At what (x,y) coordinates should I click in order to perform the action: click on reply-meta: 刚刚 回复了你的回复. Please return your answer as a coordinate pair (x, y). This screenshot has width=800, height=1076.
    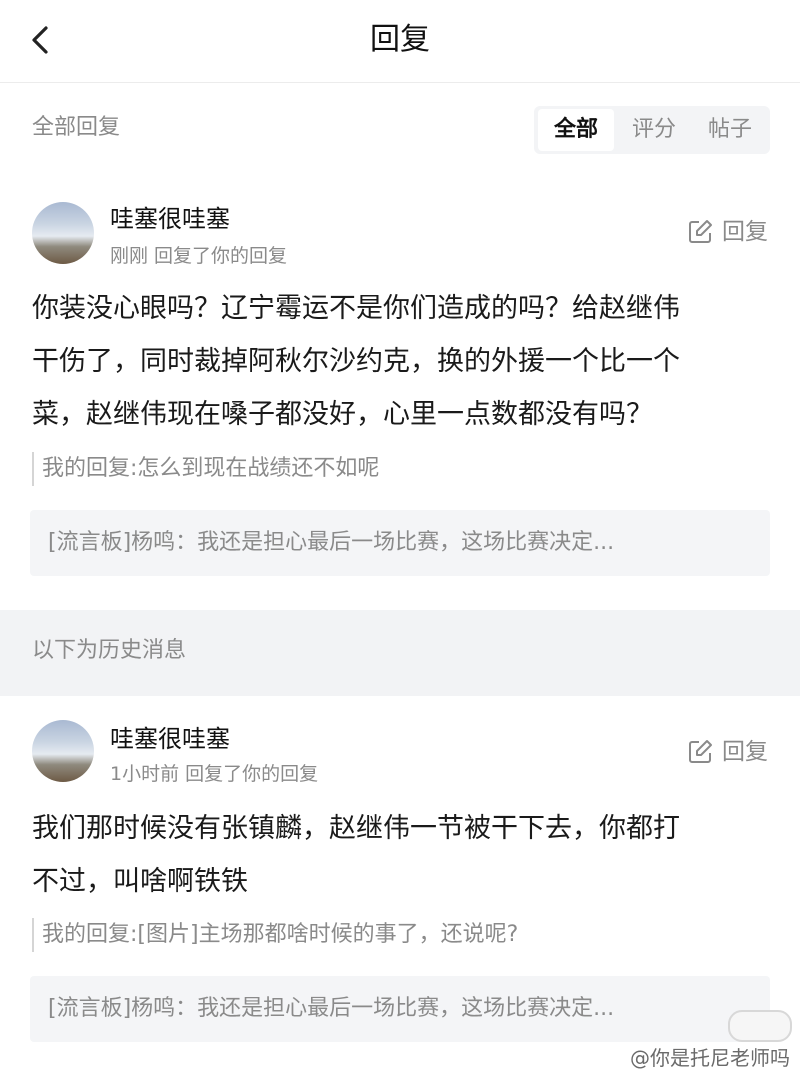
    Looking at the image, I should click on (199, 256).